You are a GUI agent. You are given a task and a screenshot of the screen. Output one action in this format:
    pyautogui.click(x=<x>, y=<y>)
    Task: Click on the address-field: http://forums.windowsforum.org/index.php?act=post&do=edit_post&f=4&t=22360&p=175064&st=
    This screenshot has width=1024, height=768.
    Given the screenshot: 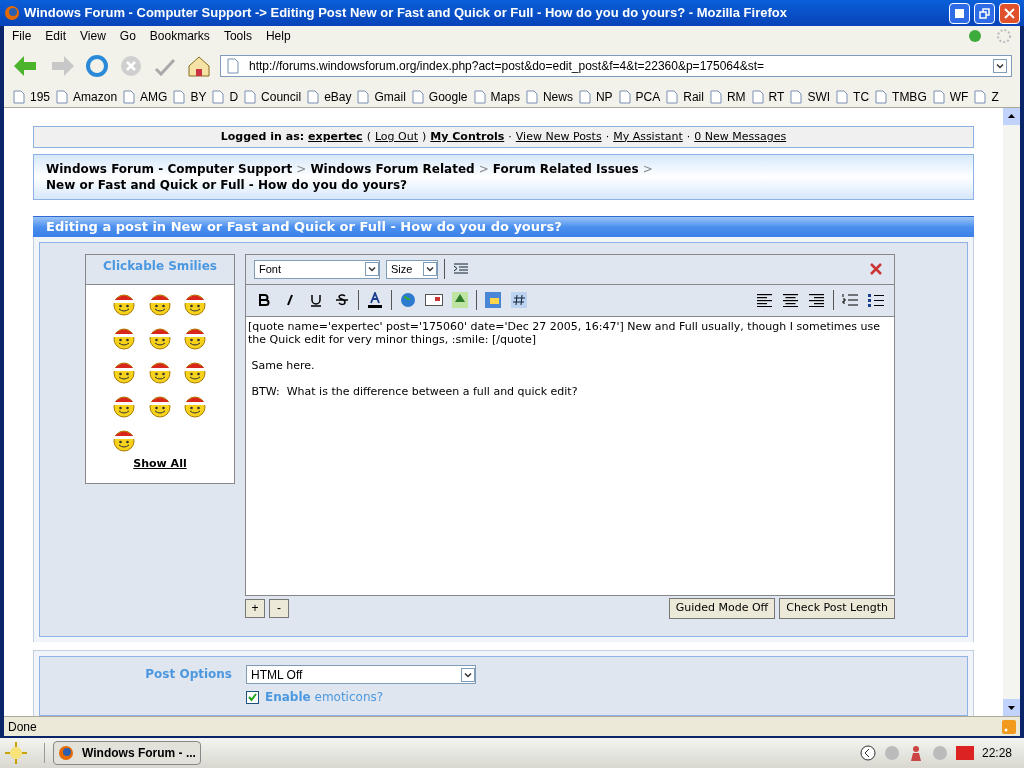 What is the action you would take?
    pyautogui.click(x=616, y=66)
    